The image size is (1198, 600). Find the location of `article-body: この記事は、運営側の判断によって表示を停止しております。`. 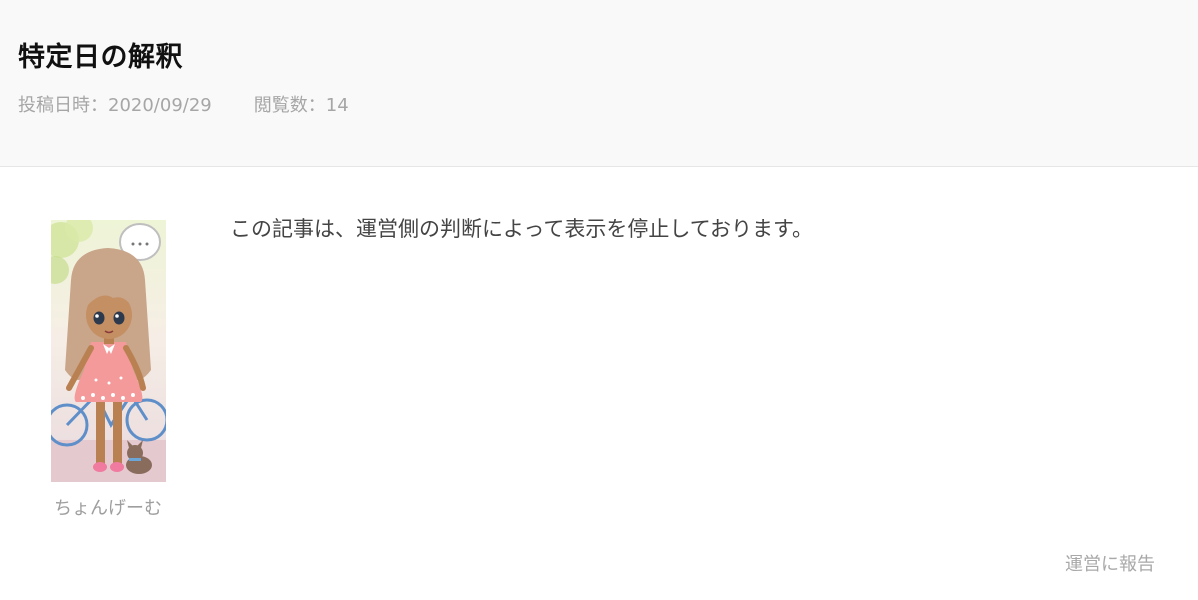

article-body: この記事は、運営側の判断によって表示を停止しております。 is located at coordinates (521, 229).